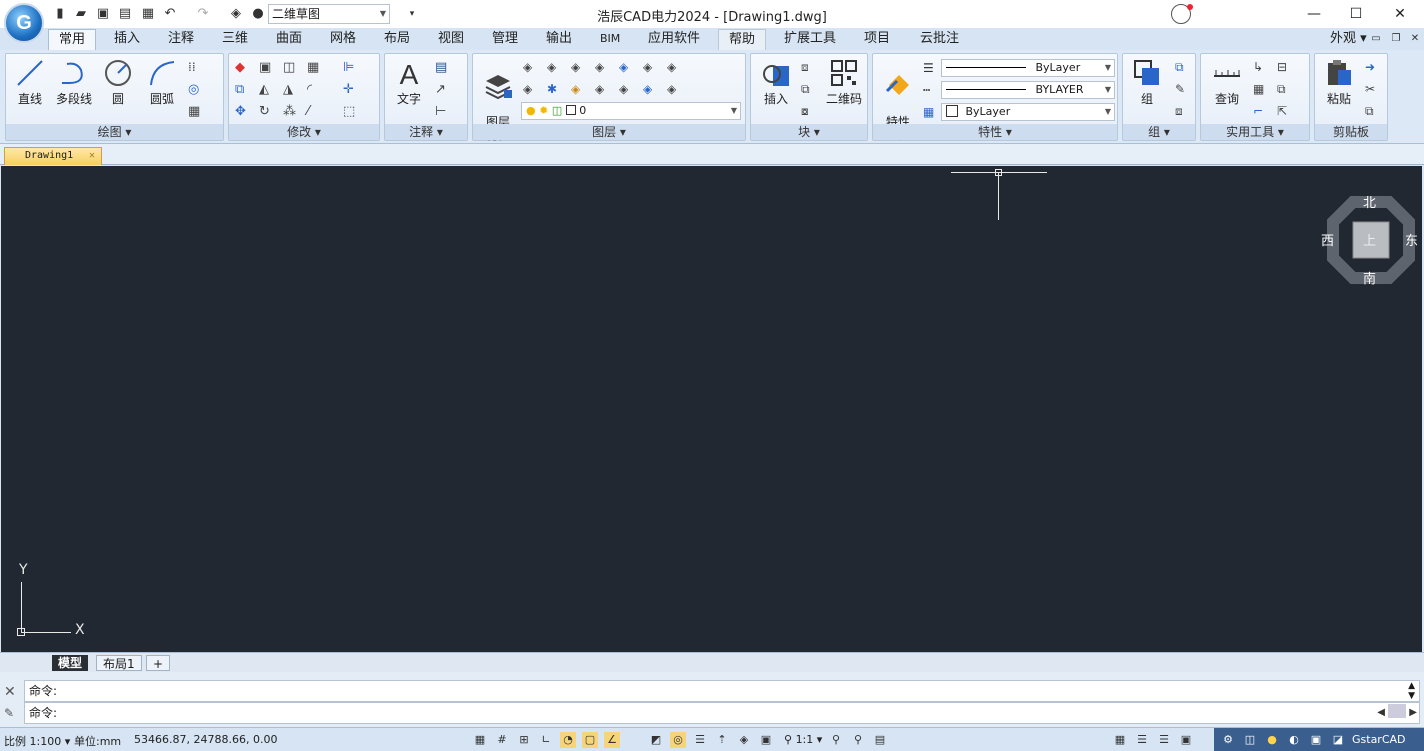 The image size is (1424, 751). I want to click on hardware-accel-icon: ◐, so click(1294, 740).